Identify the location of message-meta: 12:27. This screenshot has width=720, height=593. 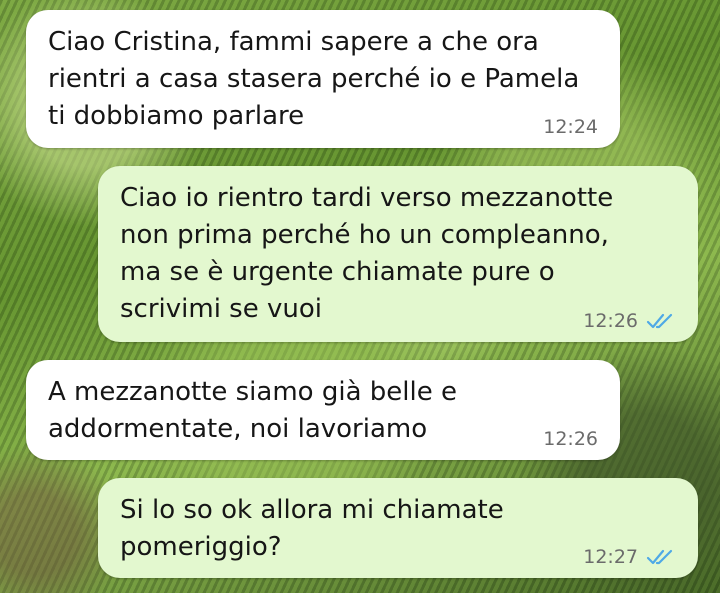
(629, 557).